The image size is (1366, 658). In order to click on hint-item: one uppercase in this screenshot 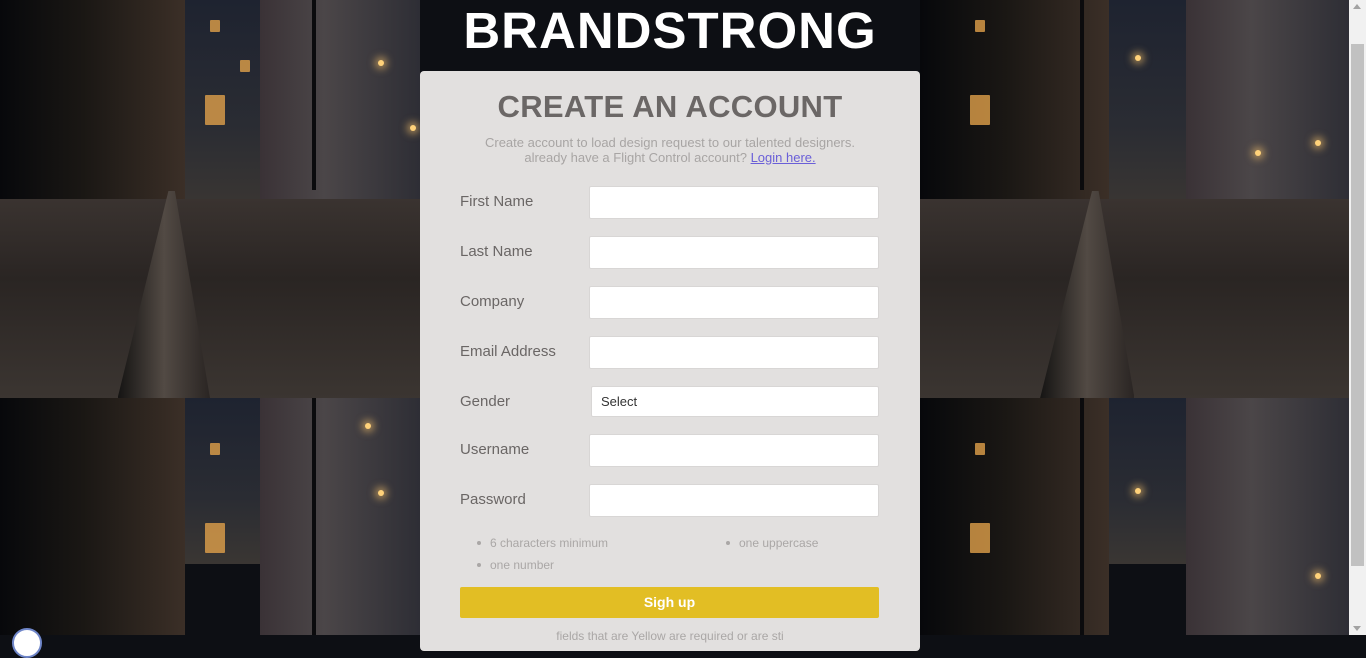, I will do `click(772, 543)`.